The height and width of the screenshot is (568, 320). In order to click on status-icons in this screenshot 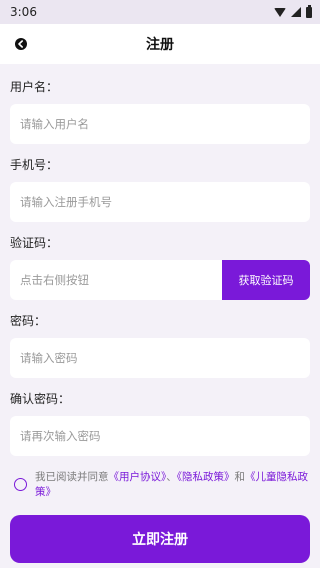, I will do `click(293, 11)`.